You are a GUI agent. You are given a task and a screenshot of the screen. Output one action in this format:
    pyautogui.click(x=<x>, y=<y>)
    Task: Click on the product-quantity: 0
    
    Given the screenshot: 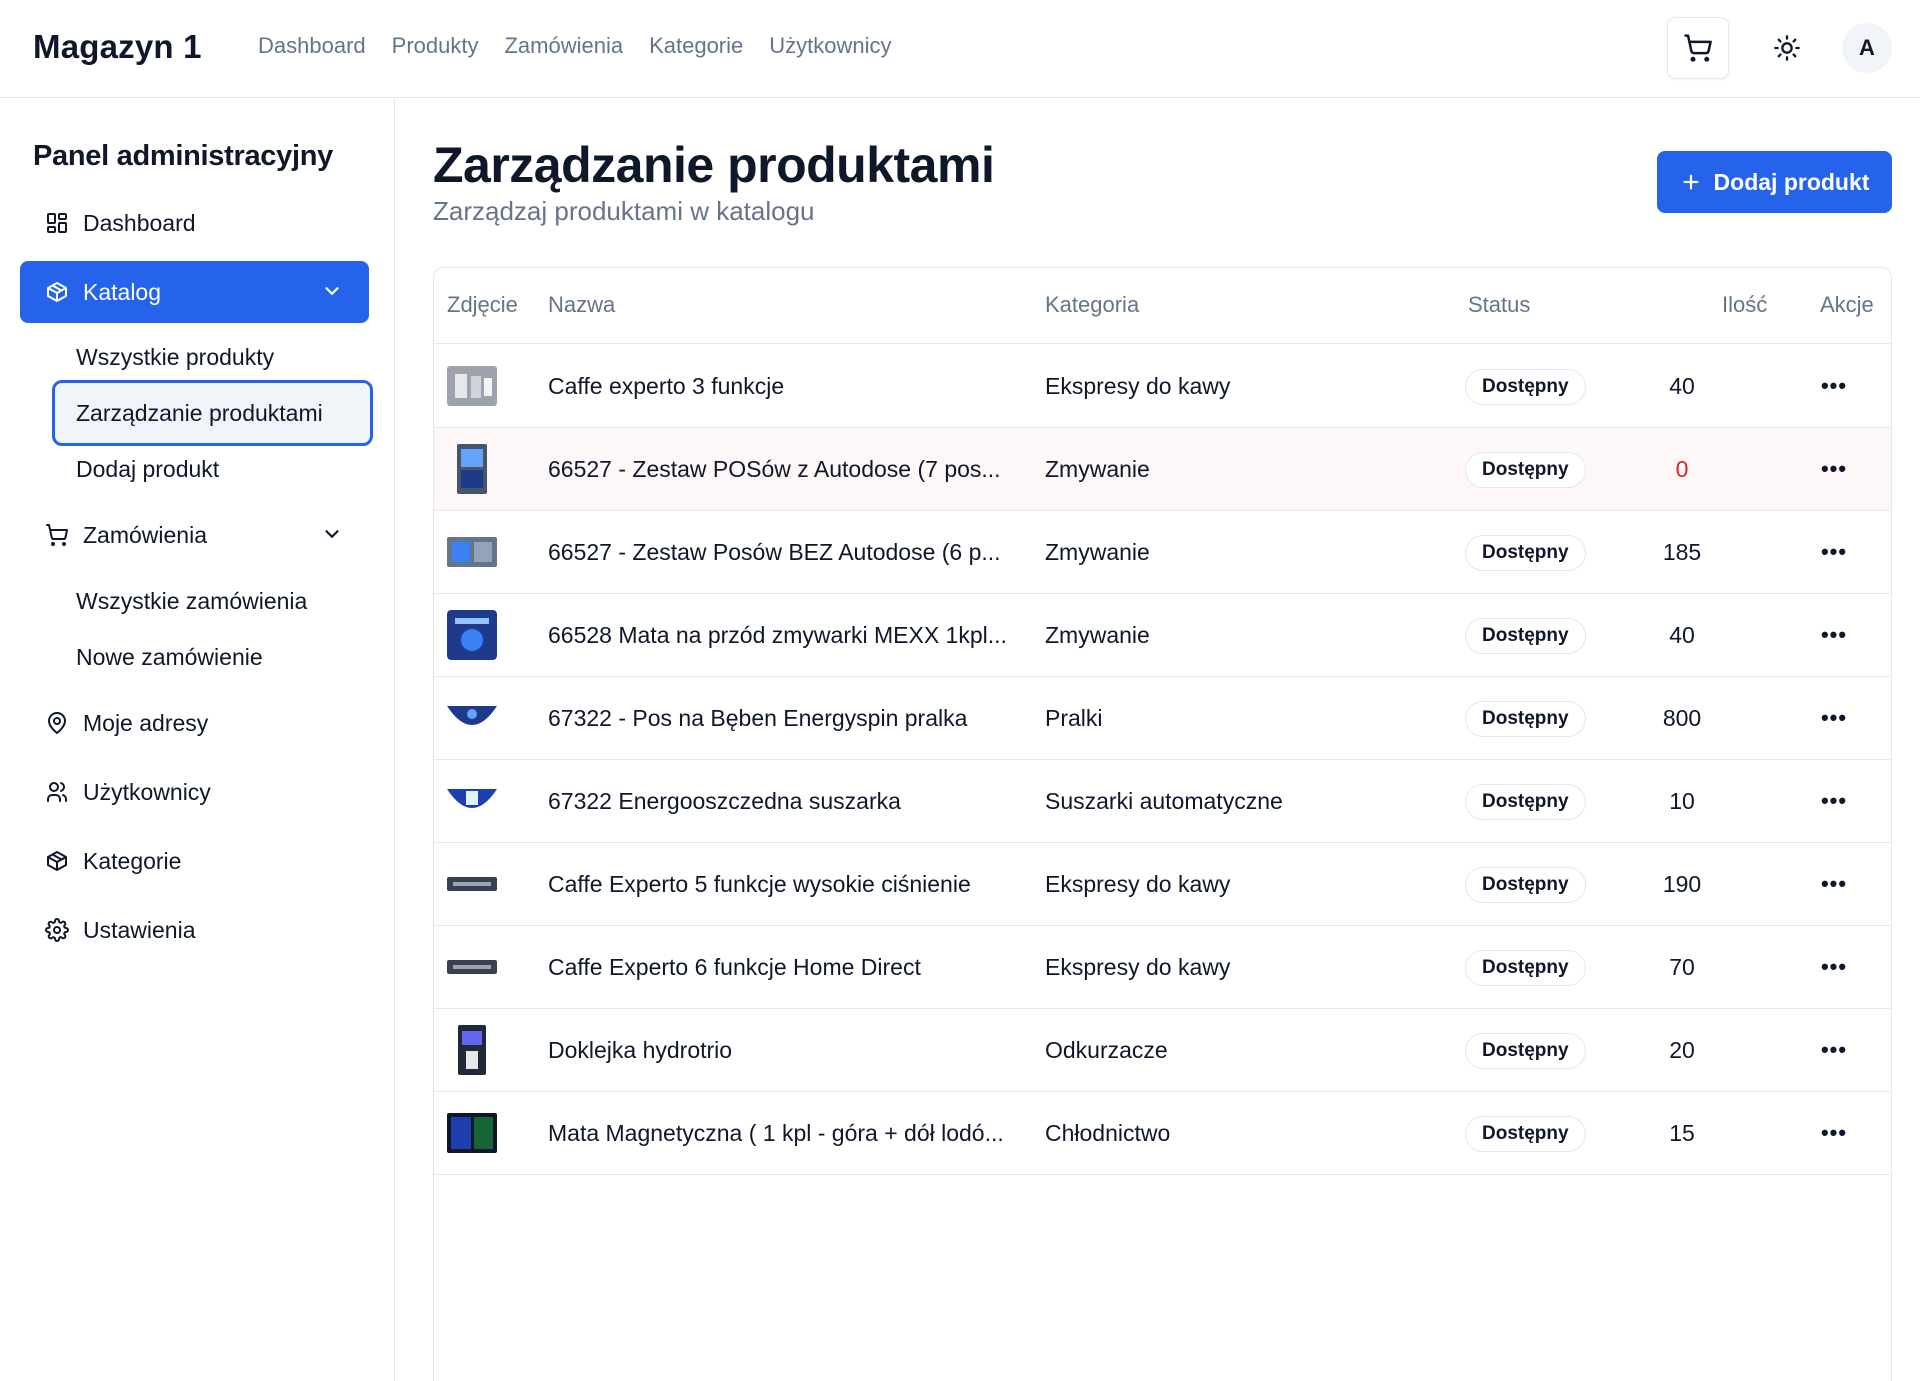 What is the action you would take?
    pyautogui.click(x=1682, y=469)
    